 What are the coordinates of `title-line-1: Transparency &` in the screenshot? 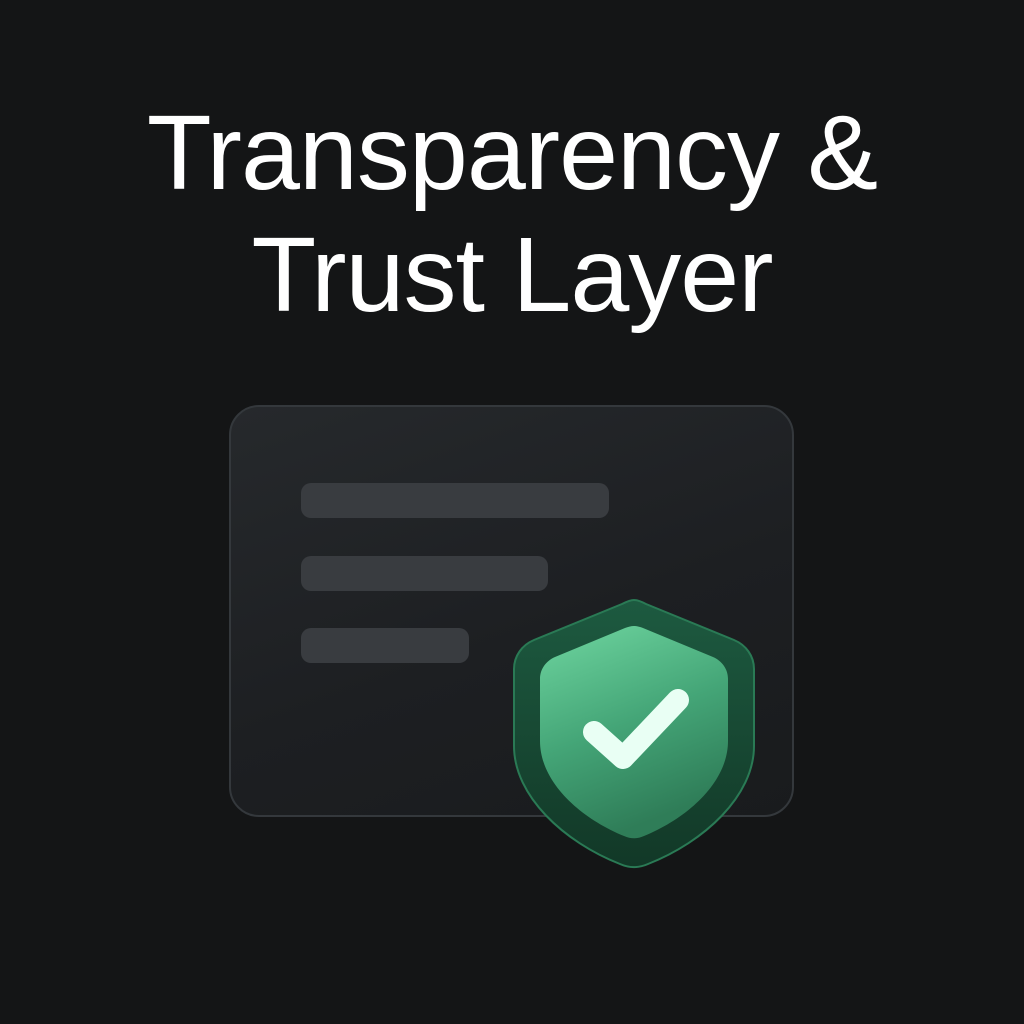 It's located at (512, 153).